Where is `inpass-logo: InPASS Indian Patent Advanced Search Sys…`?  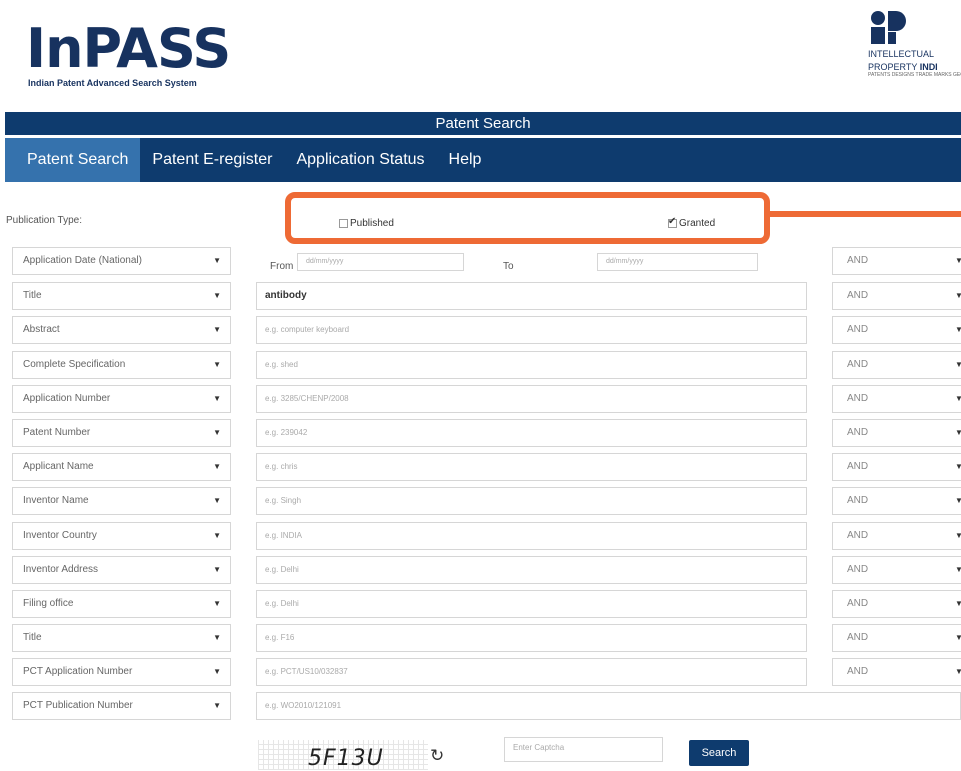 inpass-logo: InPASS Indian Patent Advanced Search Sys… is located at coordinates (128, 53).